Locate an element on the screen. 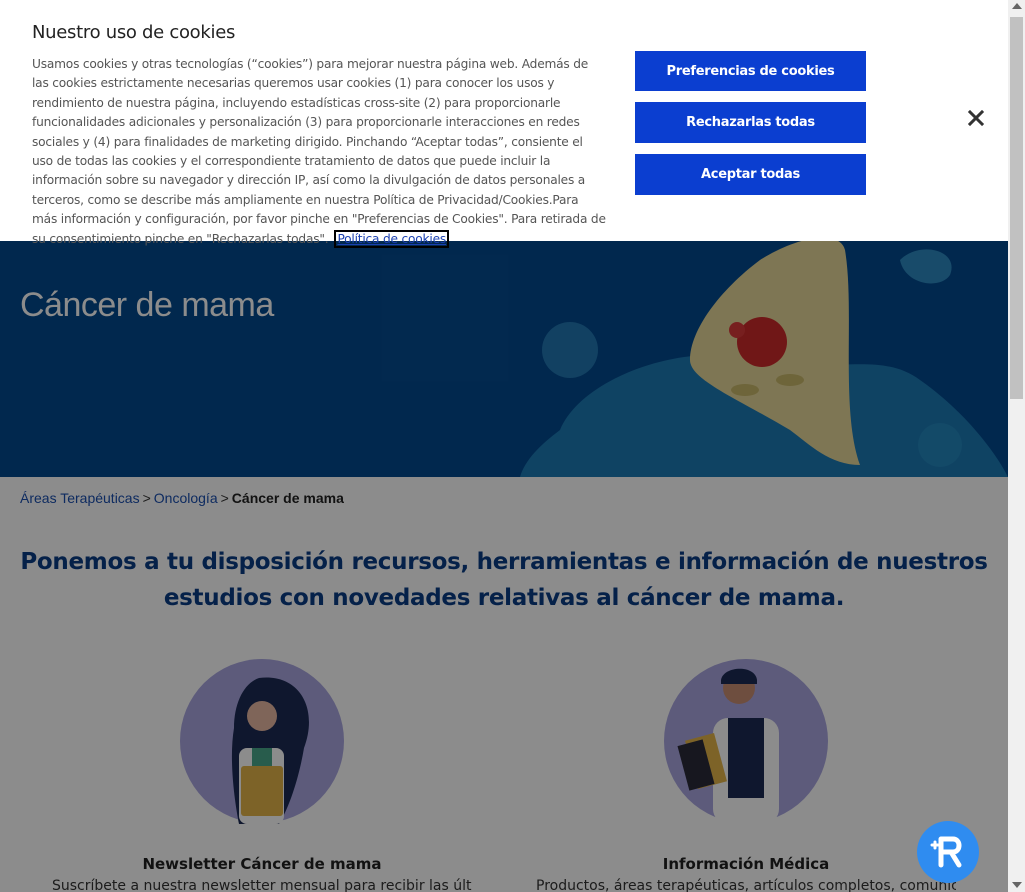  scrollbar-thumb is located at coordinates (1016, 208).